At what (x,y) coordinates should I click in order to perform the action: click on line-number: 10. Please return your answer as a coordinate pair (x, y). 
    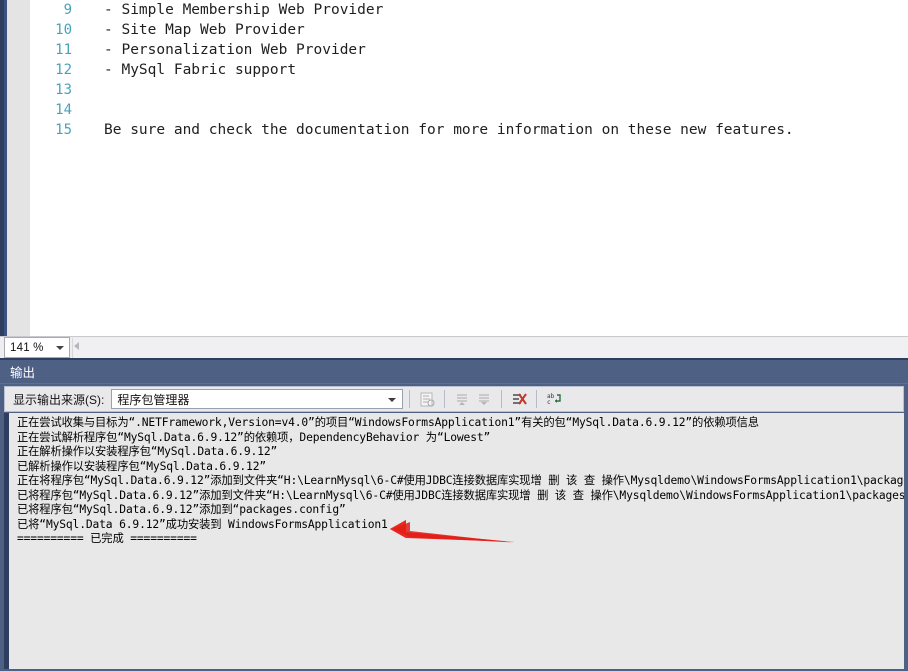
    Looking at the image, I should click on (63, 30).